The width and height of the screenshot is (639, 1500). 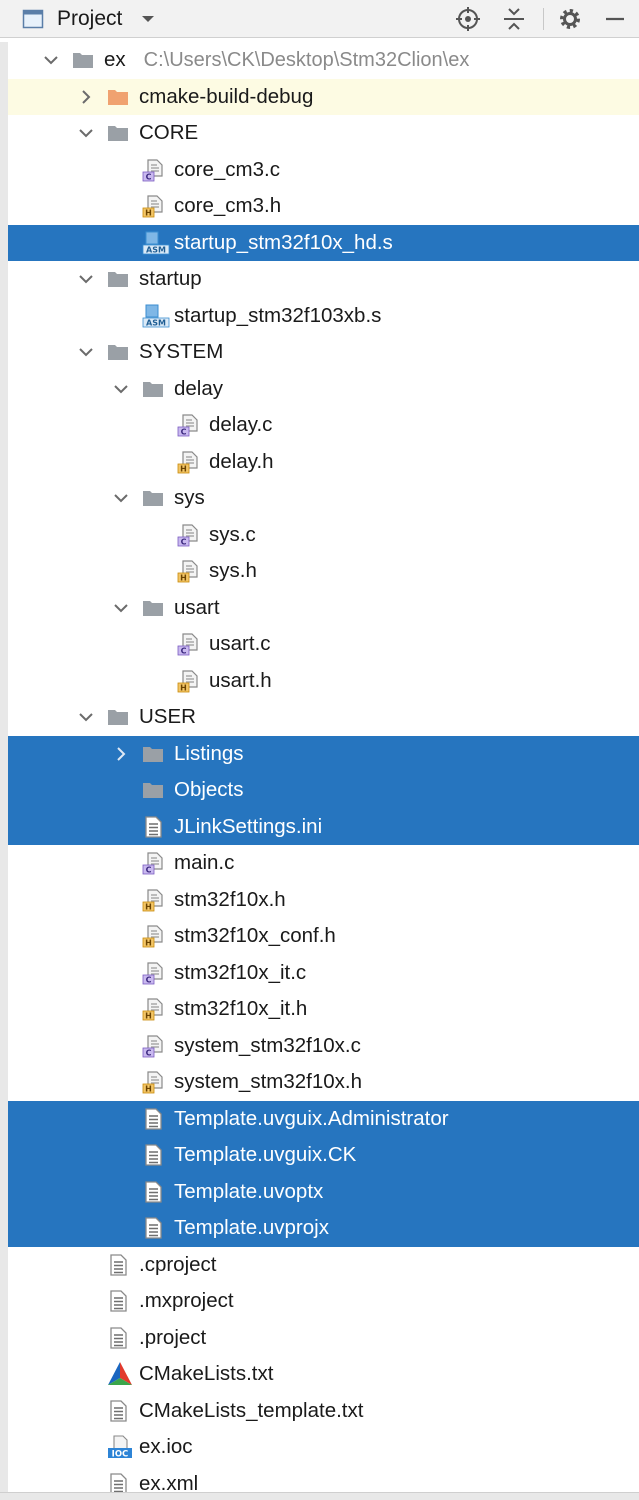 What do you see at coordinates (323, 1228) in the screenshot?
I see `tree-row: Template.uvprojx` at bounding box center [323, 1228].